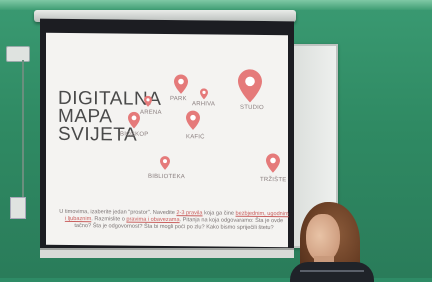 The height and width of the screenshot is (282, 432). I want to click on wall-device, so click(18, 54).